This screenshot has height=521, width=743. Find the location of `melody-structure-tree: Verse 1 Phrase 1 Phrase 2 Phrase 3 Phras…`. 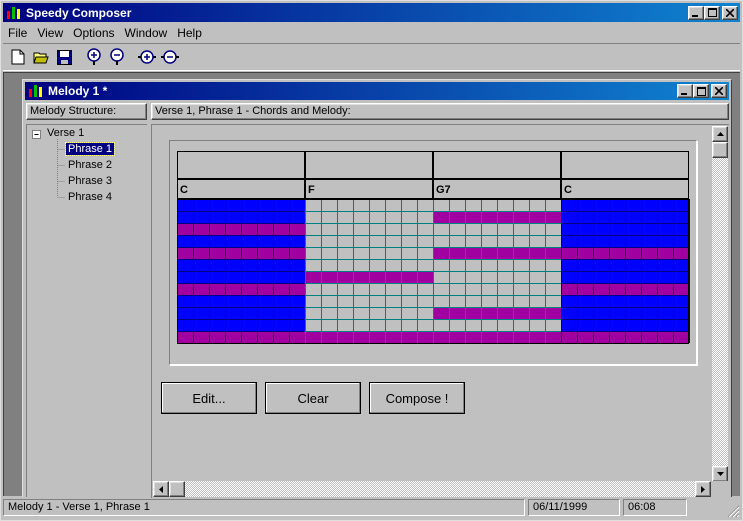

melody-structure-tree: Verse 1 Phrase 1 Phrase 2 Phrase 3 Phras… is located at coordinates (86, 310).